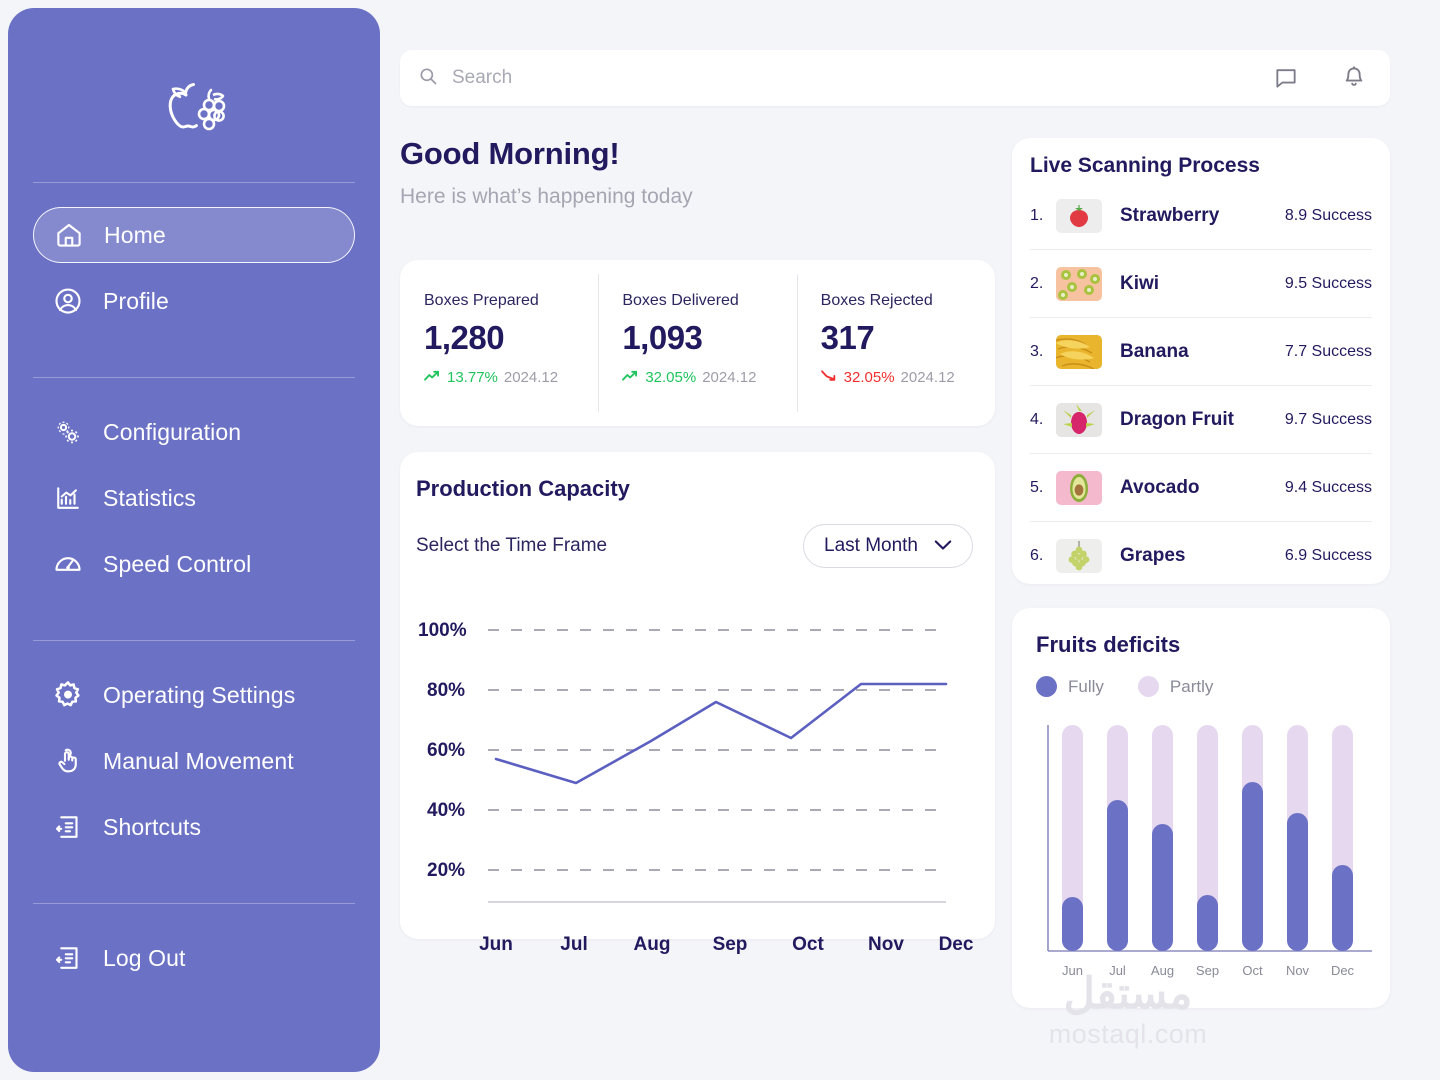  What do you see at coordinates (68, 761) in the screenshot?
I see `hand-tap-icon` at bounding box center [68, 761].